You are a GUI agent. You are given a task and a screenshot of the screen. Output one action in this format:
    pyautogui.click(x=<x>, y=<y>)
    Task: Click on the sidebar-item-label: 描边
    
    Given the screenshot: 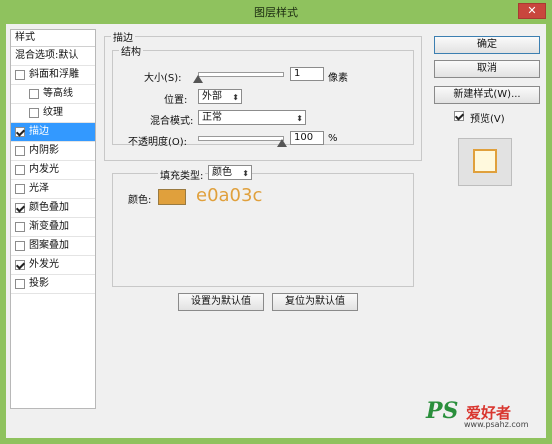 What is the action you would take?
    pyautogui.click(x=39, y=131)
    